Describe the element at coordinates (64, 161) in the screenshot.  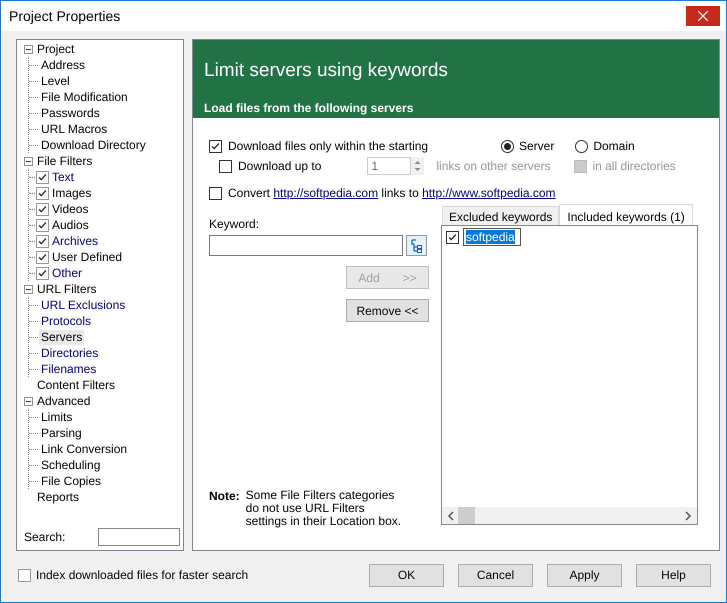
I see `tree-item: File Filters` at that location.